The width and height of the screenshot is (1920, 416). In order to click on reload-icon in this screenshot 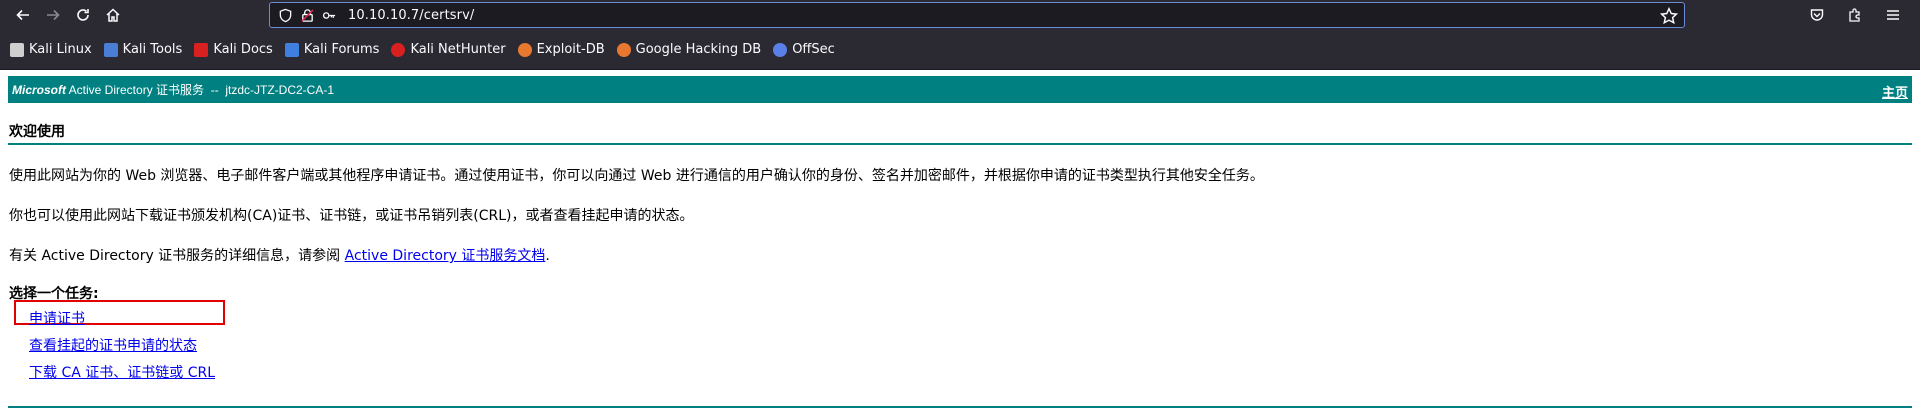, I will do `click(83, 15)`.